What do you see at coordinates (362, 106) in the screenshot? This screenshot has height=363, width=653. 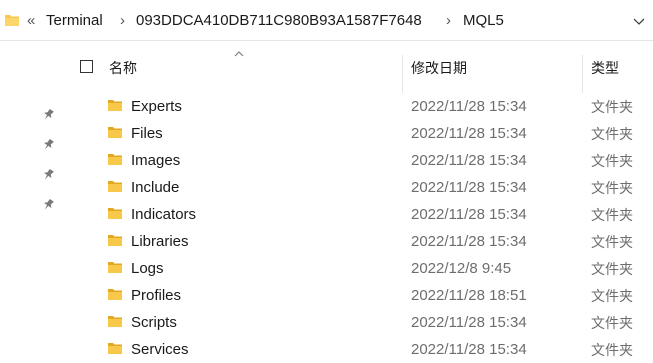 I see `file-row-experts: Experts 2022/11/28 15:34 文件夹` at bounding box center [362, 106].